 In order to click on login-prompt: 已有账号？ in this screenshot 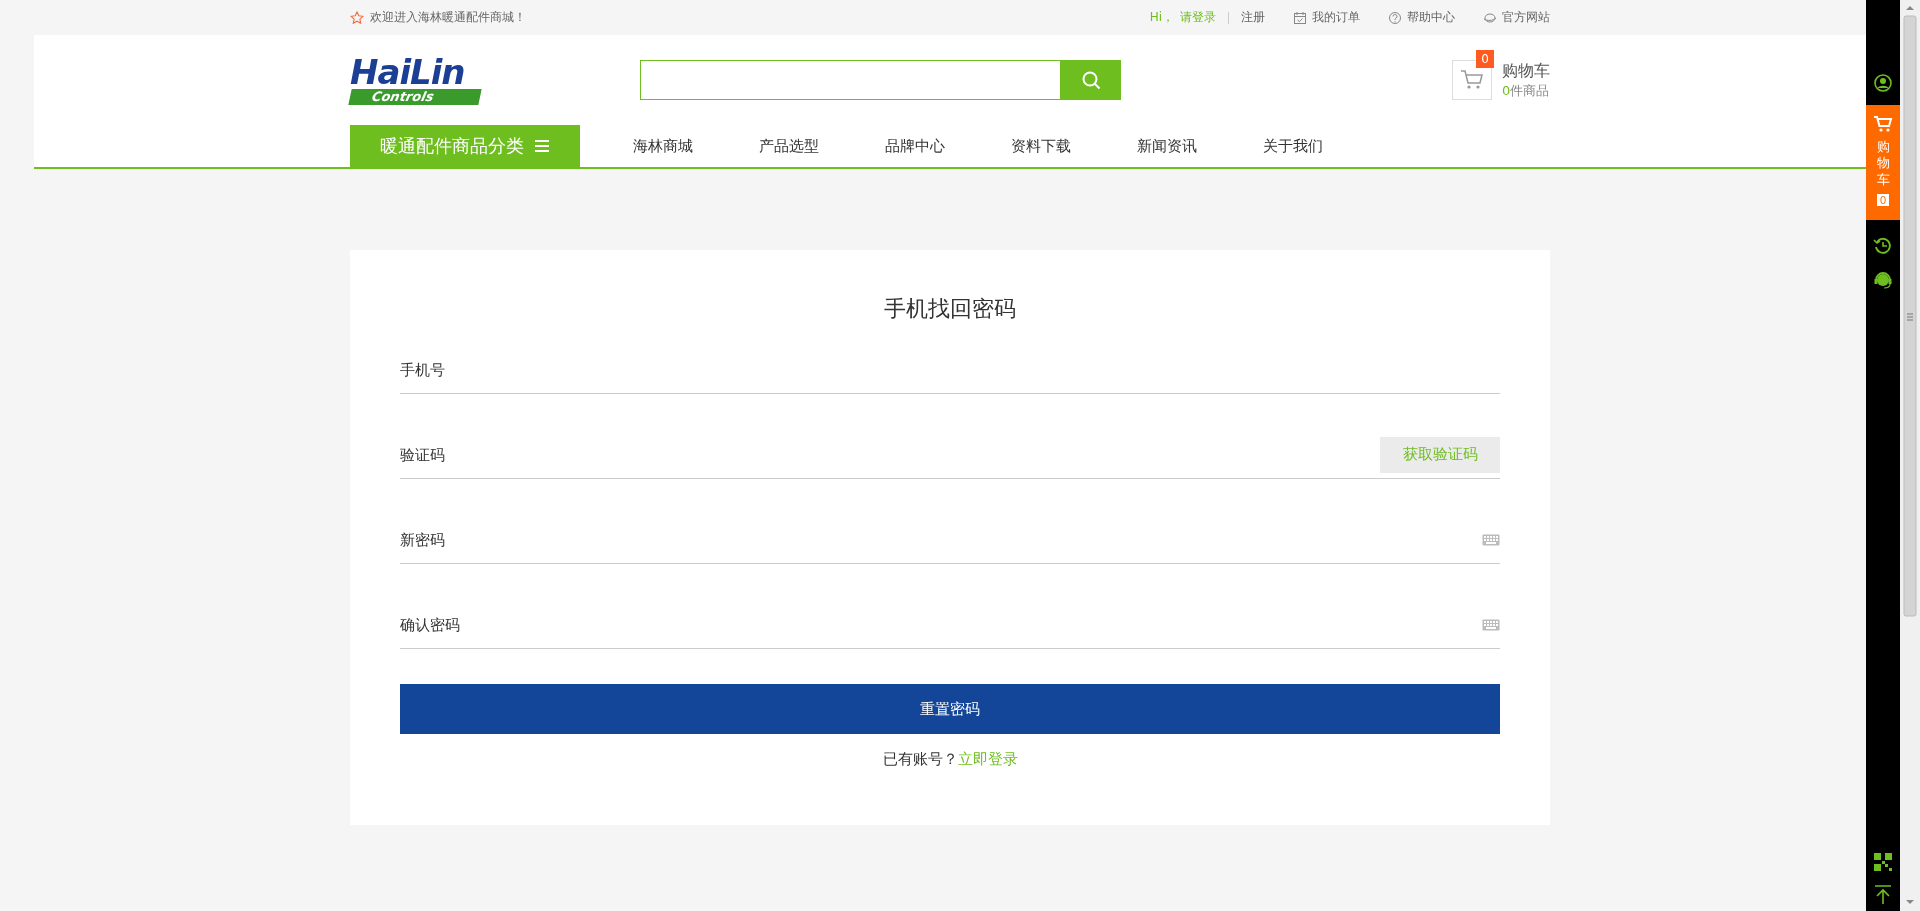, I will do `click(920, 759)`.